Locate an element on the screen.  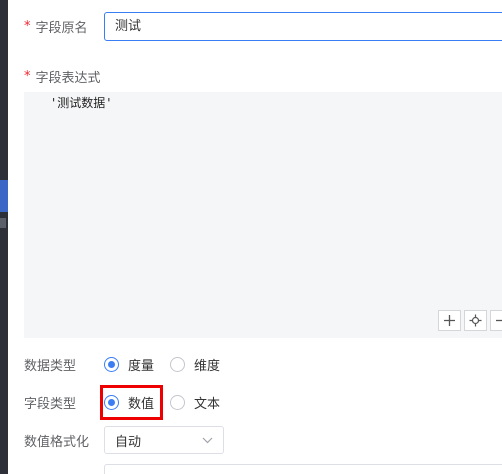
radio-text: 文本 is located at coordinates (195, 402).